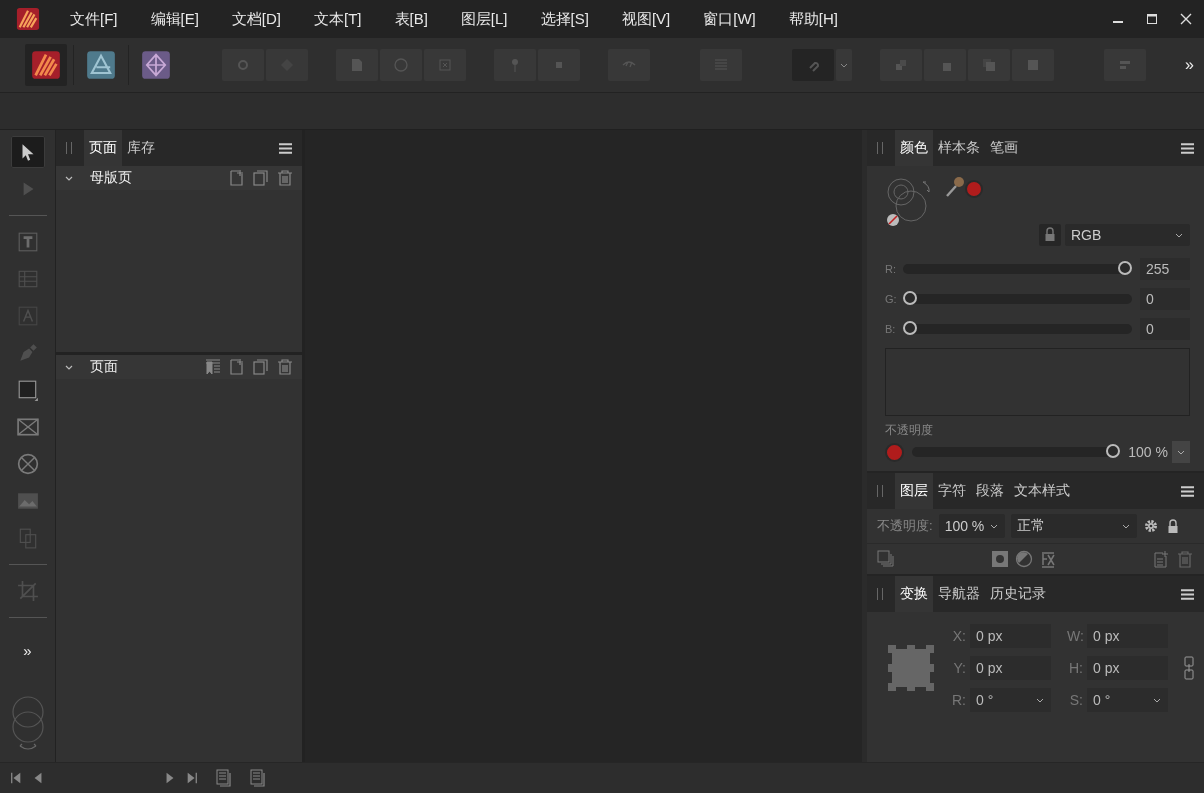 This screenshot has height=793, width=1204. Describe the element at coordinates (104, 367) in the screenshot. I see `section-title: 页面` at that location.